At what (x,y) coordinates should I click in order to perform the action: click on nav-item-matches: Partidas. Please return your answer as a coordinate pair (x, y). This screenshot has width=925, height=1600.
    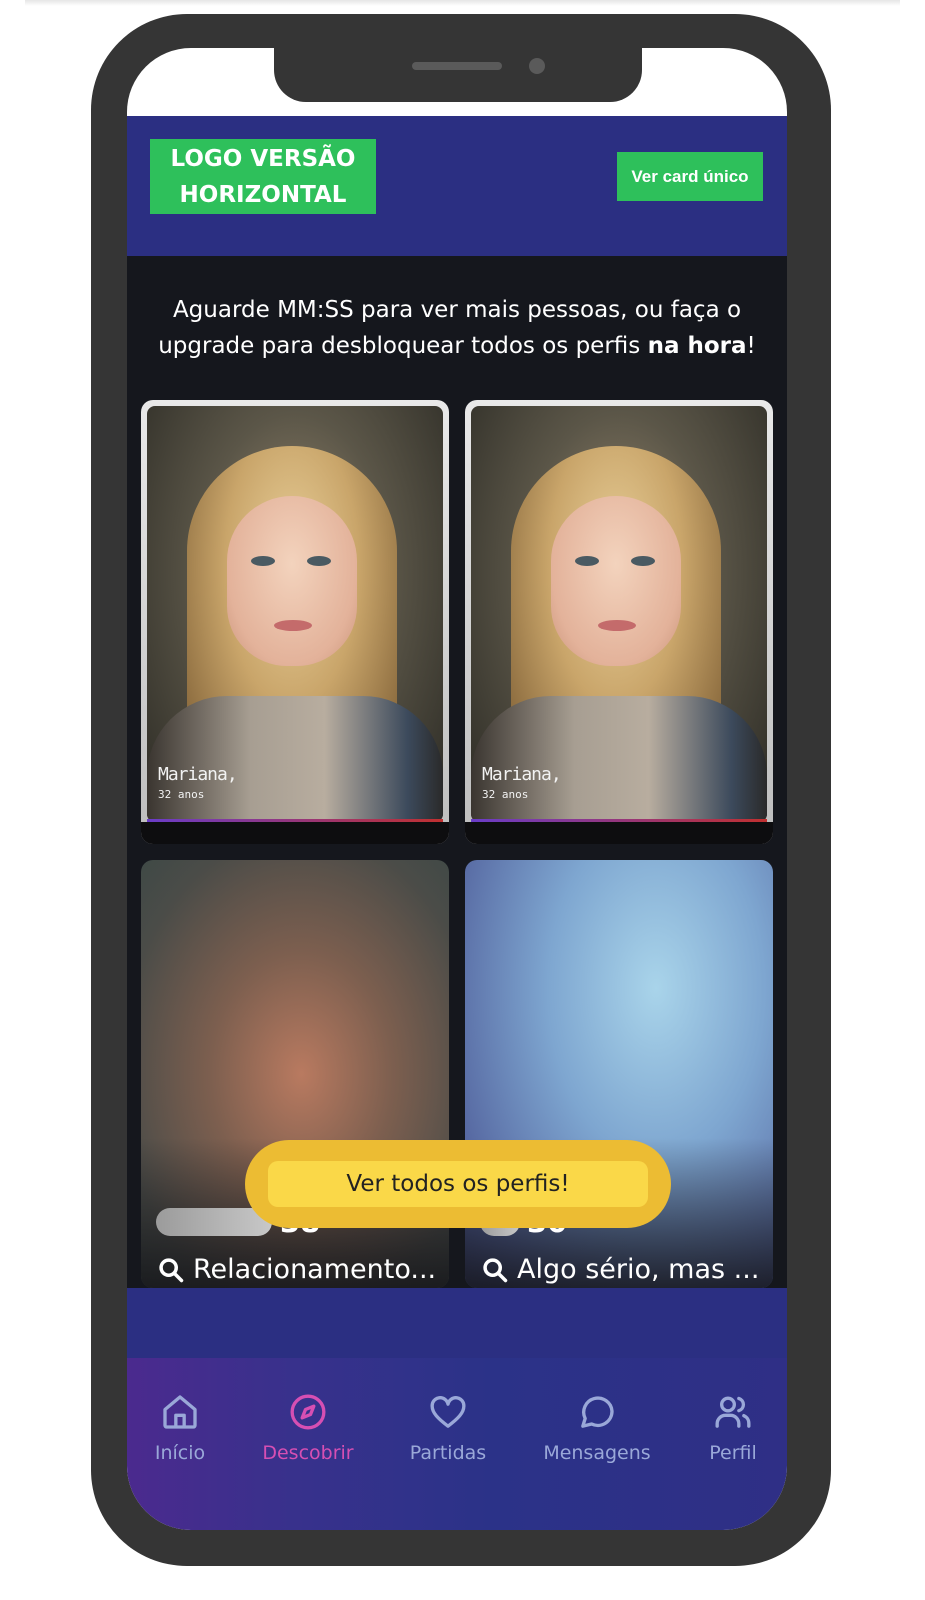
    Looking at the image, I should click on (448, 1428).